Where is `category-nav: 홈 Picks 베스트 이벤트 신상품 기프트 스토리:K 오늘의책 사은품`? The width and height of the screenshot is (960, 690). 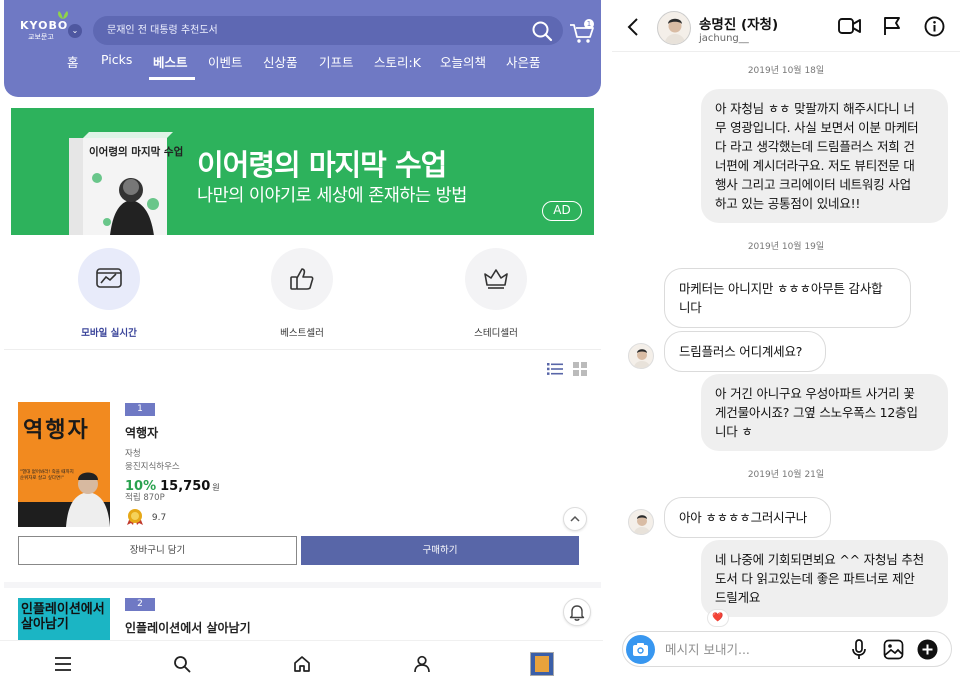 category-nav: 홈 Picks 베스트 이벤트 신상품 기프트 스토리:K 오늘의책 사은품 is located at coordinates (302, 66).